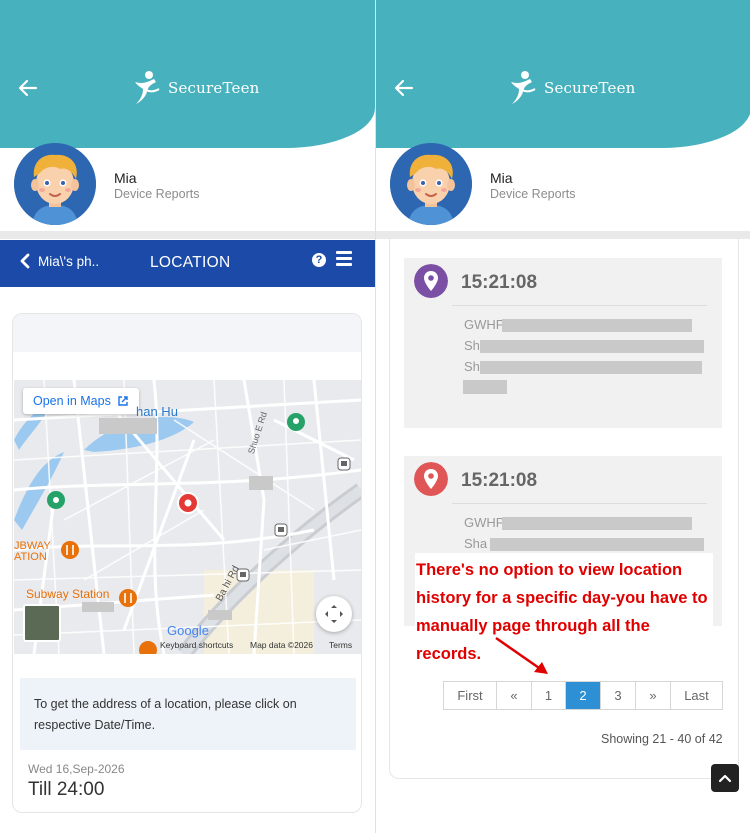  I want to click on pagination-next: », so click(653, 695).